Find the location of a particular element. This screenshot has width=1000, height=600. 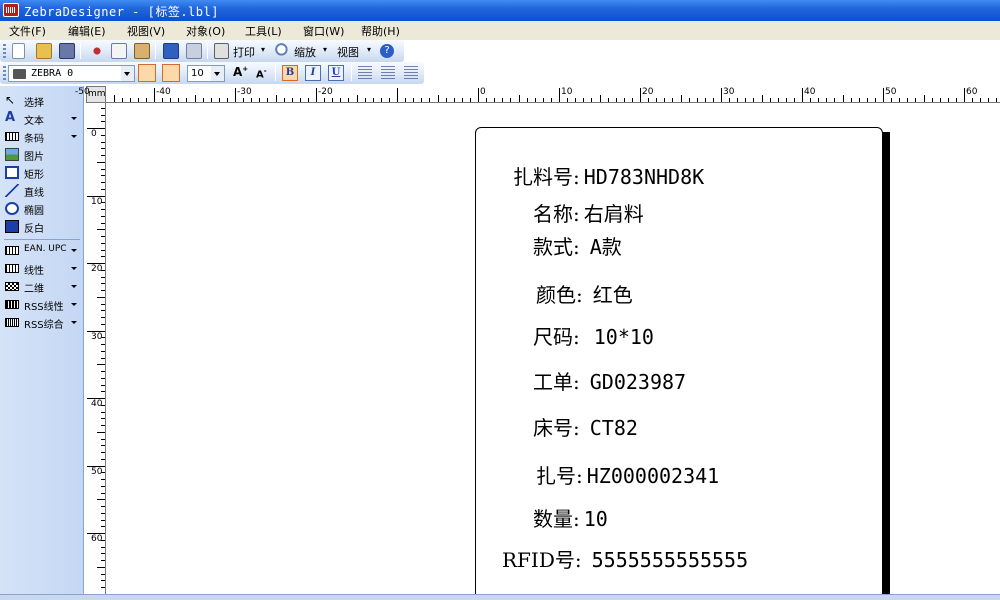

label-field: 数量: 10 is located at coordinates (570, 517).